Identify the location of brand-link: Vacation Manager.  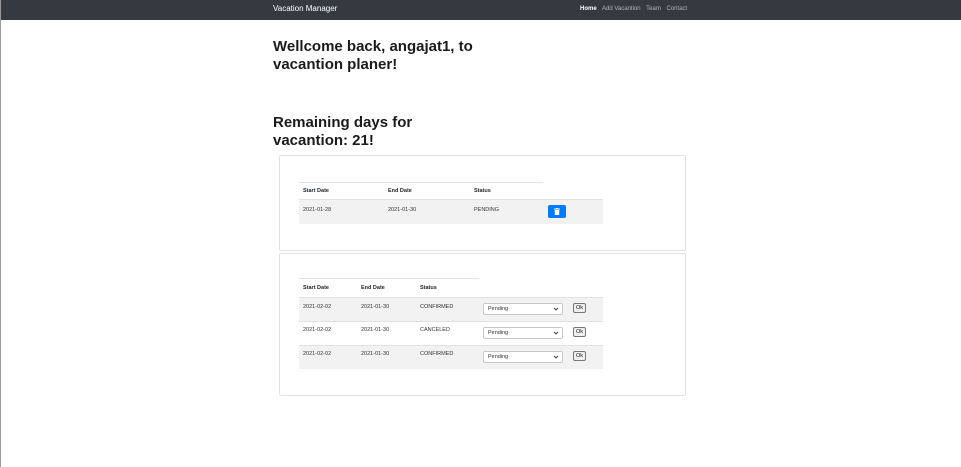
(305, 8).